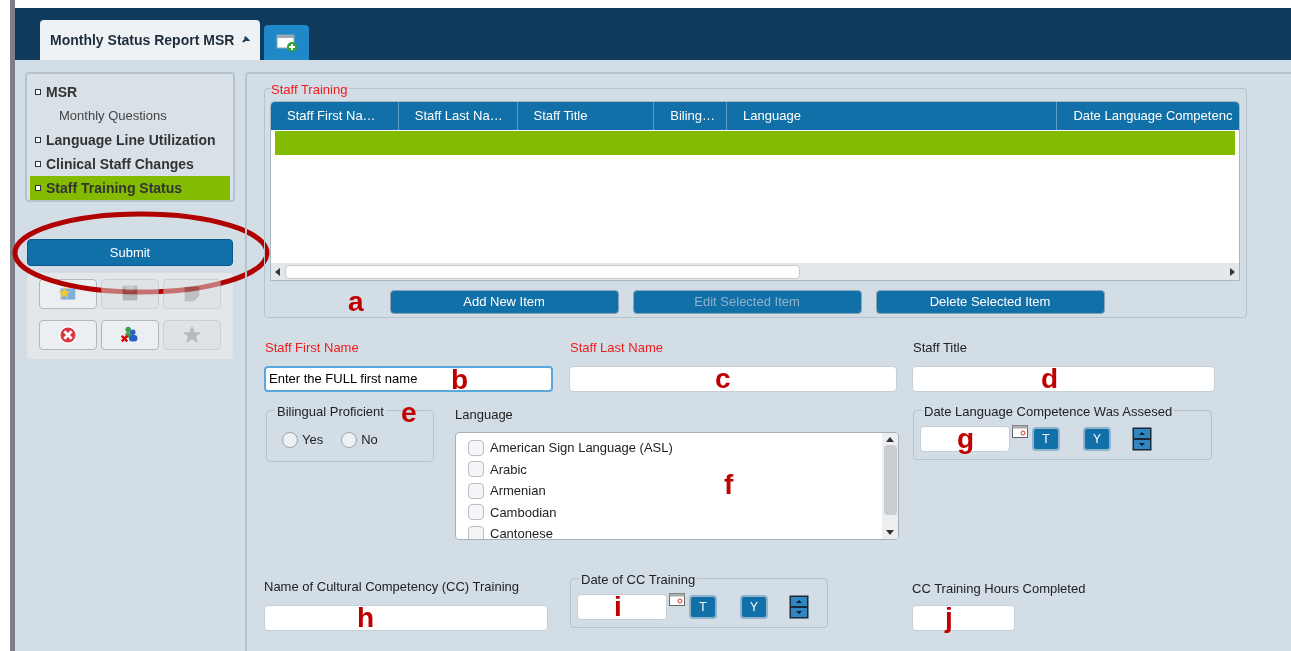 The height and width of the screenshot is (651, 1291). I want to click on radio-option: Yes, so click(303, 440).